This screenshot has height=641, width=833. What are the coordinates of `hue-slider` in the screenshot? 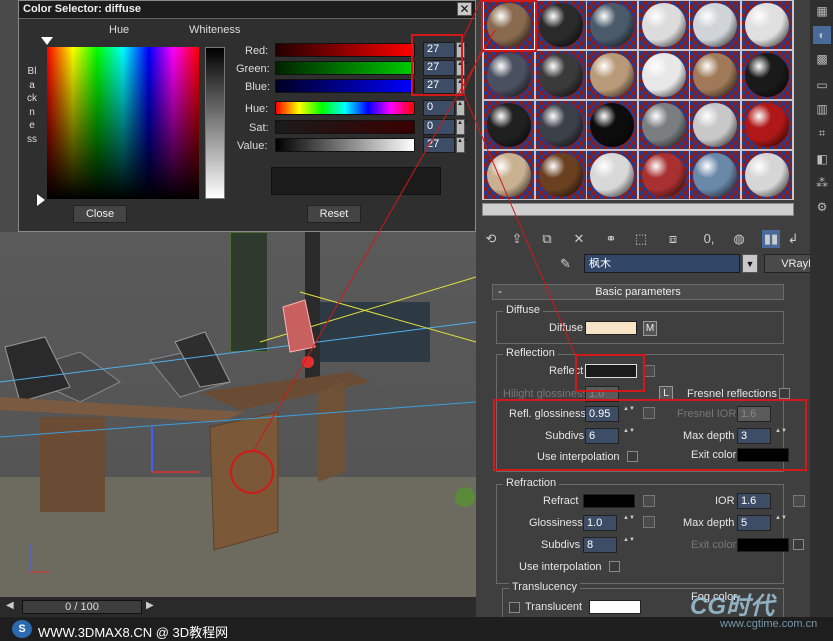 It's located at (345, 108).